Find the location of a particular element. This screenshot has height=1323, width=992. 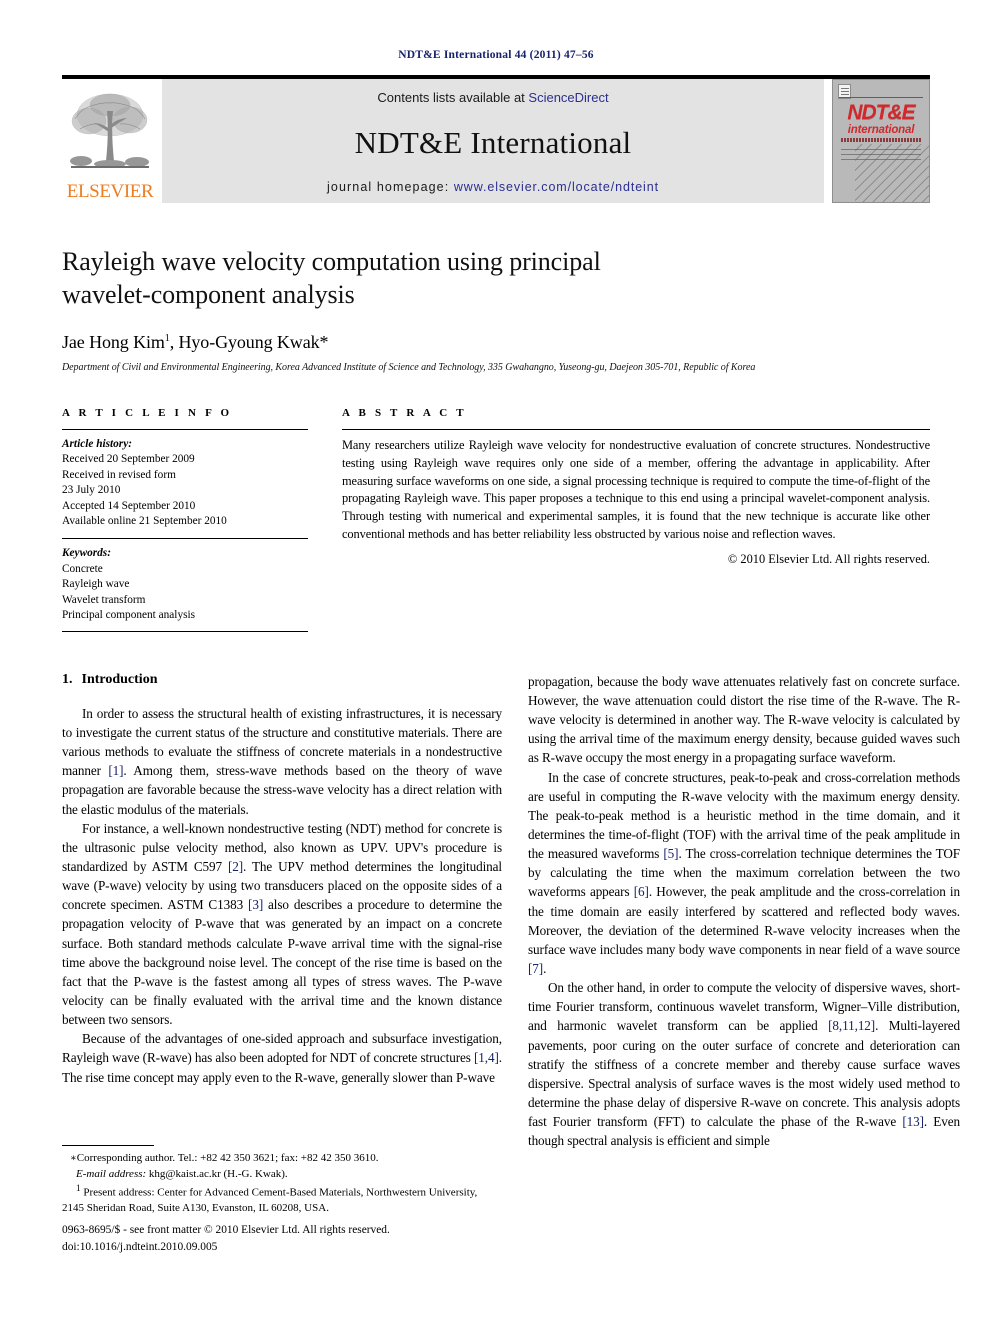

cover-top-rule is located at coordinates (881, 97).